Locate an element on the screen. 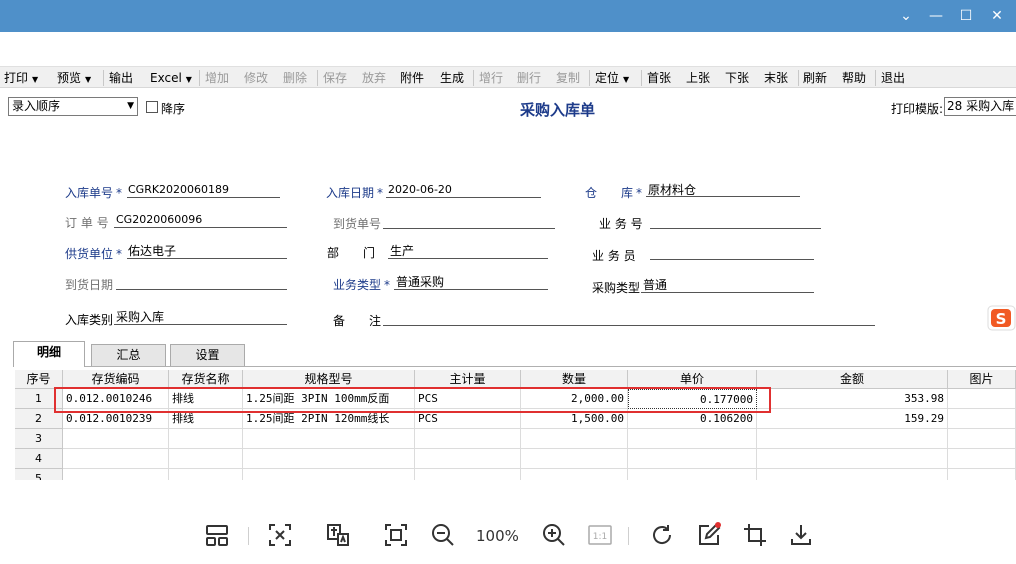 The height and width of the screenshot is (564, 1016). inbound-type-field: 采购入库 is located at coordinates (140, 316).